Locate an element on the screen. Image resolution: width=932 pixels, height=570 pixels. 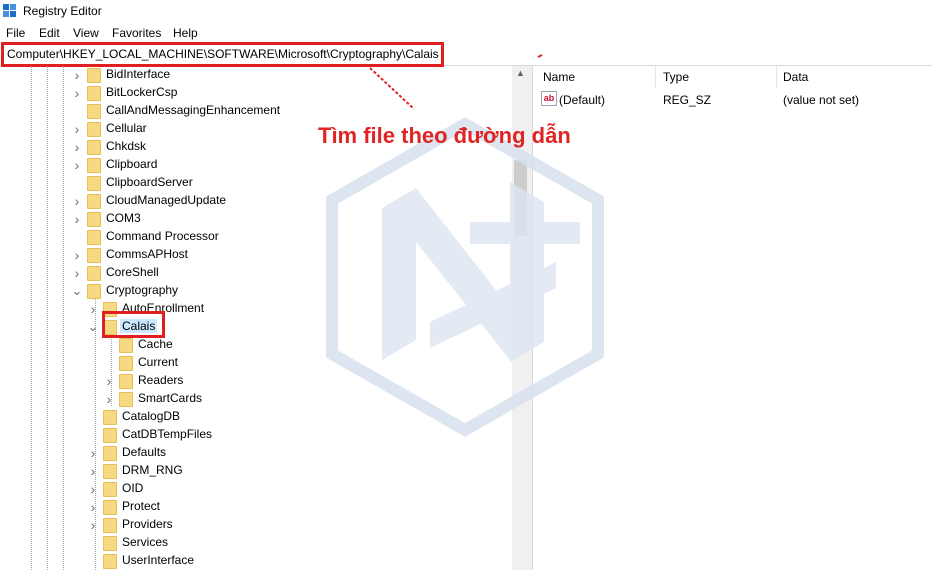
tree-item-label: DRM_RNG is located at coordinates (152, 470).